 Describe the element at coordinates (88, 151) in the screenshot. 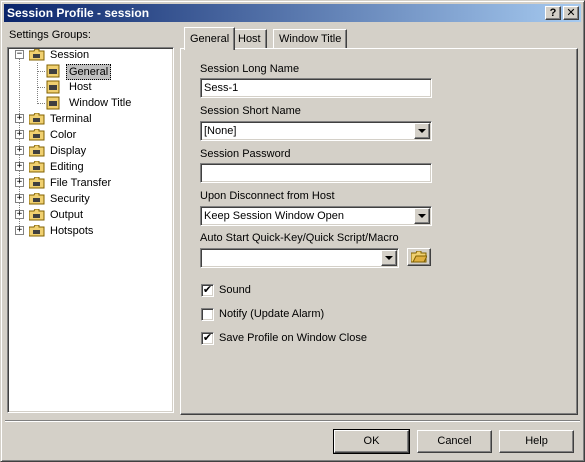

I see `tree-item-display: + Display` at that location.